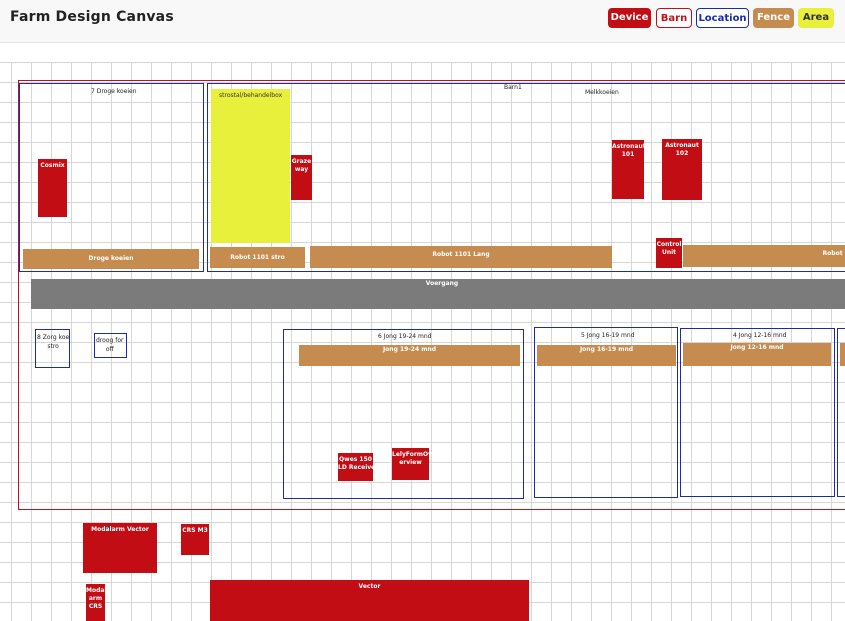 Image resolution: width=845 pixels, height=621 pixels. What do you see at coordinates (96, 602) in the screenshot?
I see `device-modalarm-crs: Modal arm CRS` at bounding box center [96, 602].